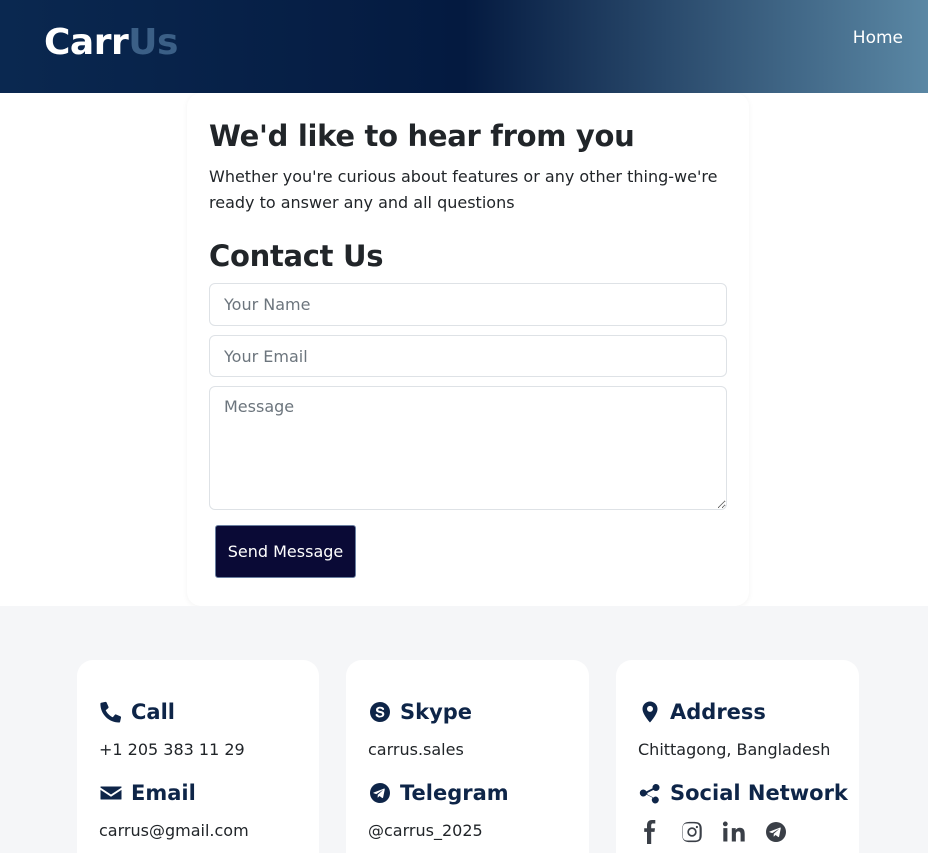 The width and height of the screenshot is (928, 853). I want to click on navbar: CarrUs Home, so click(464, 46).